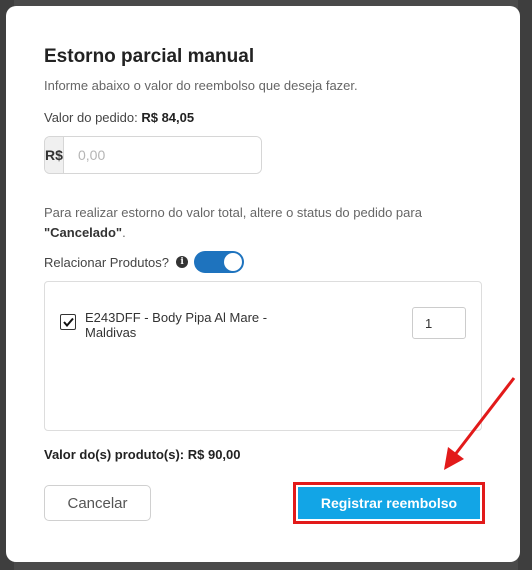 The width and height of the screenshot is (532, 570). What do you see at coordinates (439, 323) in the screenshot?
I see `product-quantity-input` at bounding box center [439, 323].